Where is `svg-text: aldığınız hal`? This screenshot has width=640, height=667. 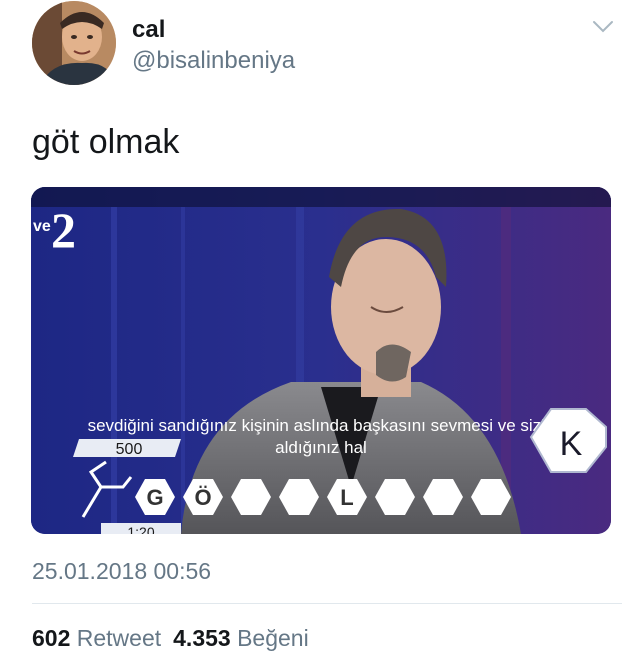 svg-text: aldığınız hal is located at coordinates (321, 447).